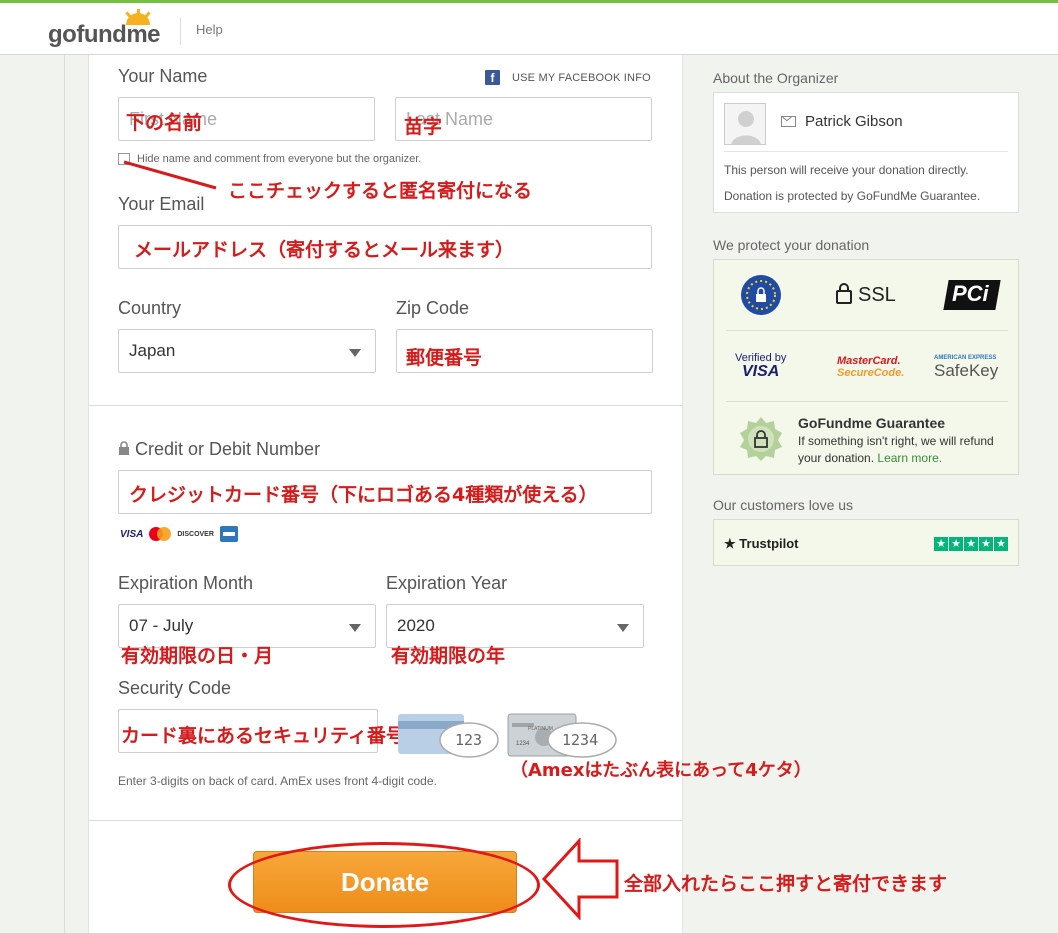 The image size is (1058, 933). I want to click on trustpilot-stars: ★ ★ ★ ★ ★, so click(971, 544).